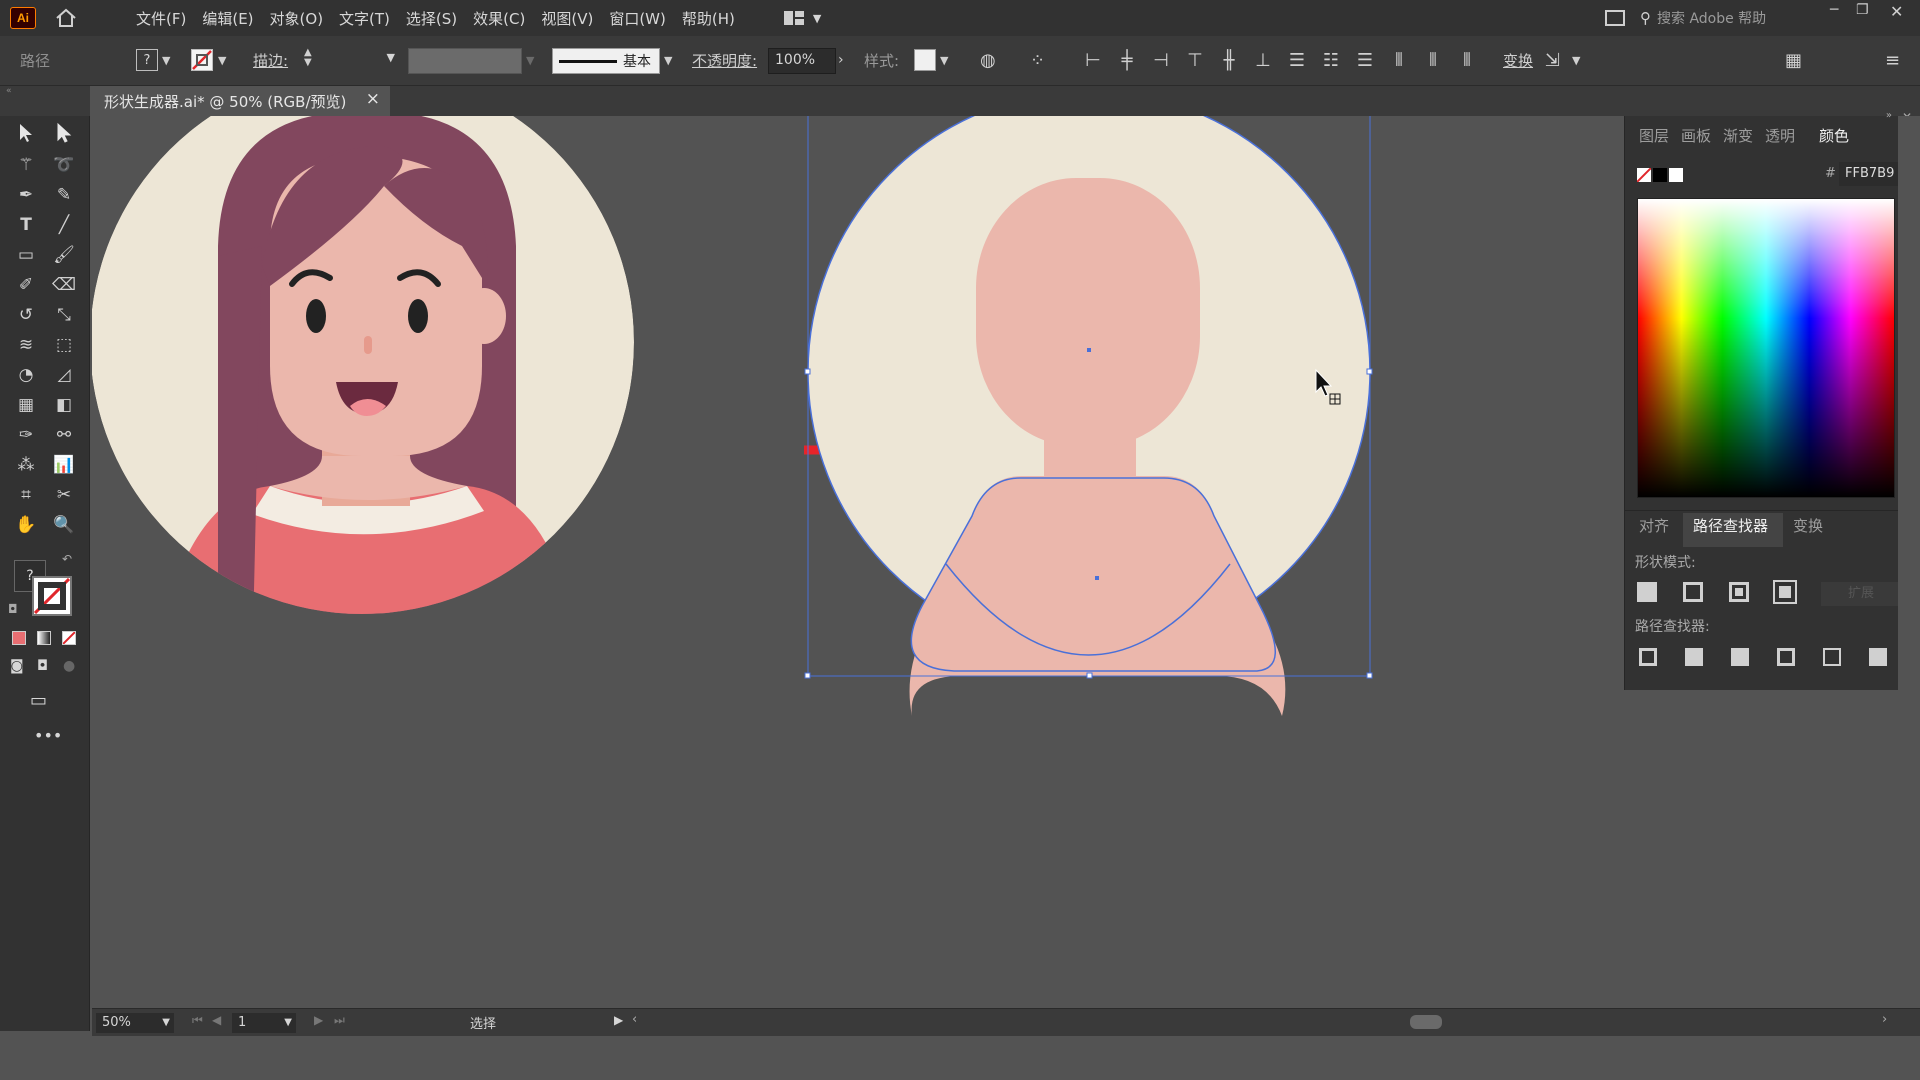  Describe the element at coordinates (1730, 526) in the screenshot. I see `tab-pathfinder: 路径查找器` at that location.